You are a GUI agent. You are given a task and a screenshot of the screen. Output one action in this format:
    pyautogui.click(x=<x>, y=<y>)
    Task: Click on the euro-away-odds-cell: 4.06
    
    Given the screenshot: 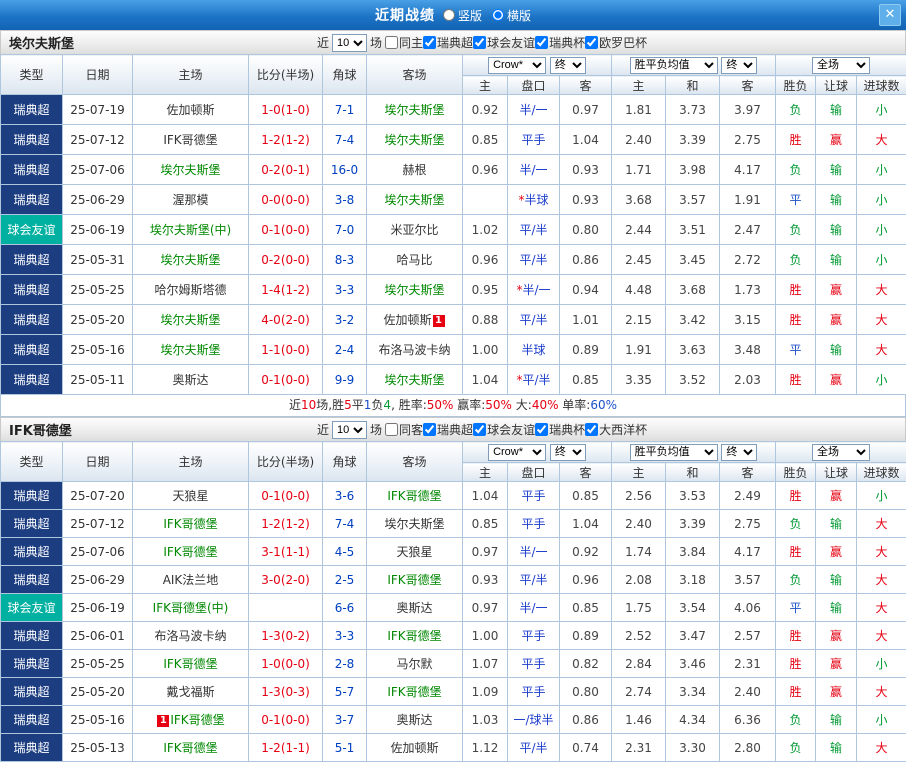 What is the action you would take?
    pyautogui.click(x=748, y=608)
    